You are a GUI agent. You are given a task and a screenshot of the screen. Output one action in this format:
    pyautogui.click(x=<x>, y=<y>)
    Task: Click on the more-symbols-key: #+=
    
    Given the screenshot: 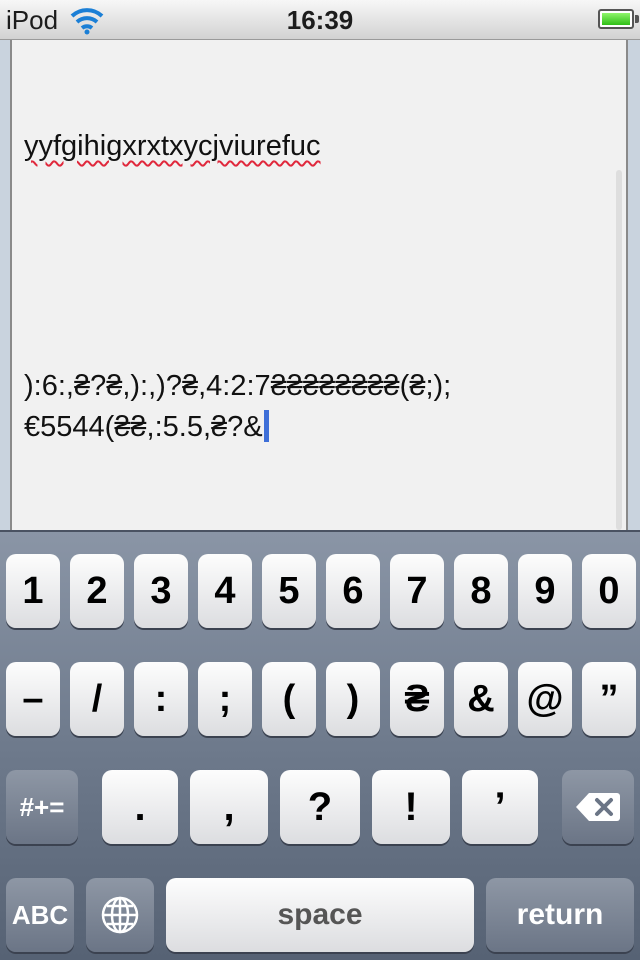 What is the action you would take?
    pyautogui.click(x=42, y=807)
    